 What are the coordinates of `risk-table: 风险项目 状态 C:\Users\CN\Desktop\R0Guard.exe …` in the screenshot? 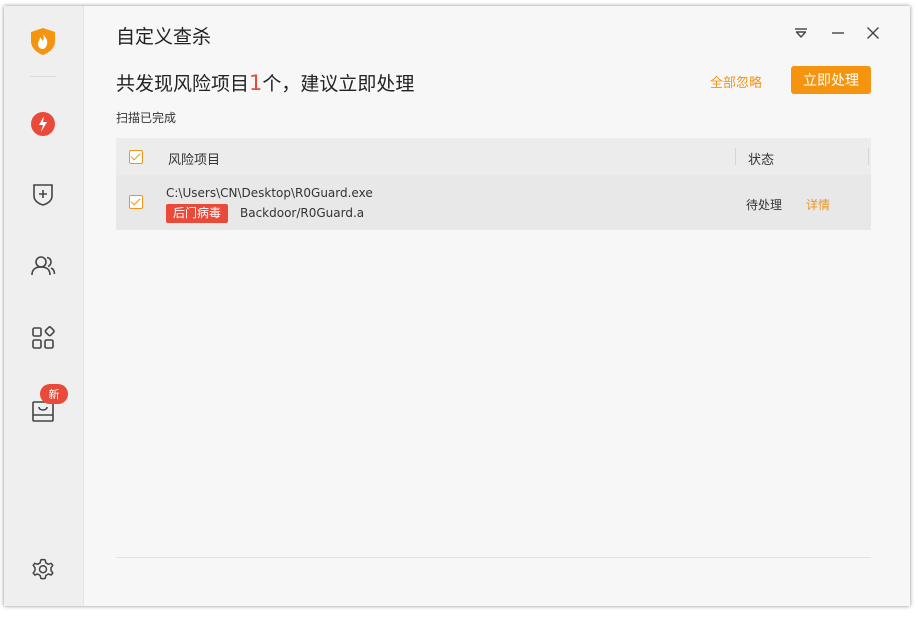 It's located at (493, 184).